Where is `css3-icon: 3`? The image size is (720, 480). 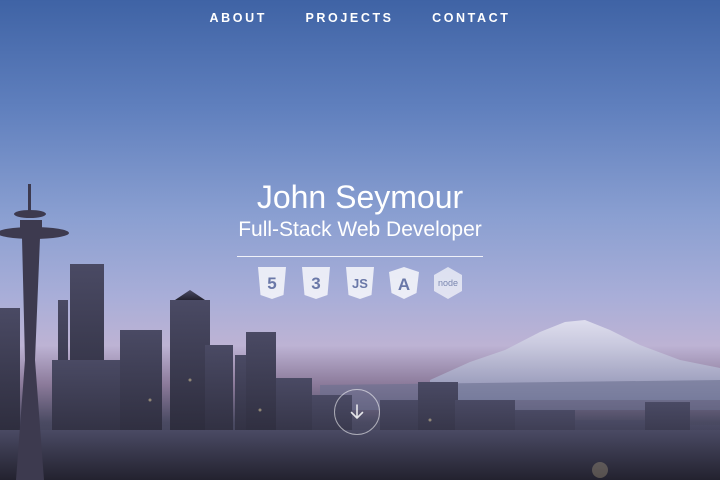 css3-icon: 3 is located at coordinates (316, 283).